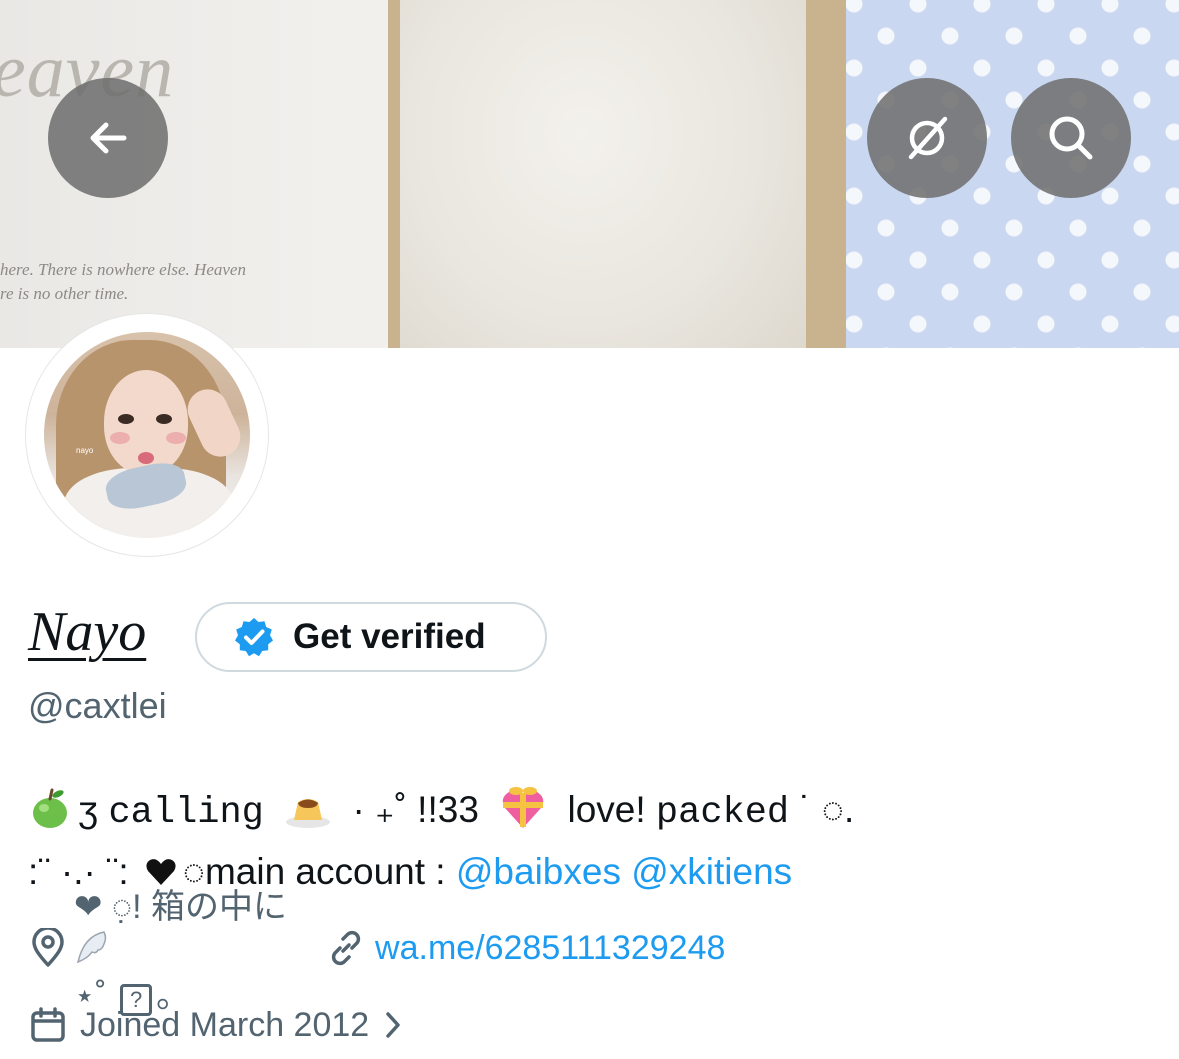 This screenshot has width=1179, height=1059. What do you see at coordinates (722, 813) in the screenshot?
I see `bio-word-packed: packed` at bounding box center [722, 813].